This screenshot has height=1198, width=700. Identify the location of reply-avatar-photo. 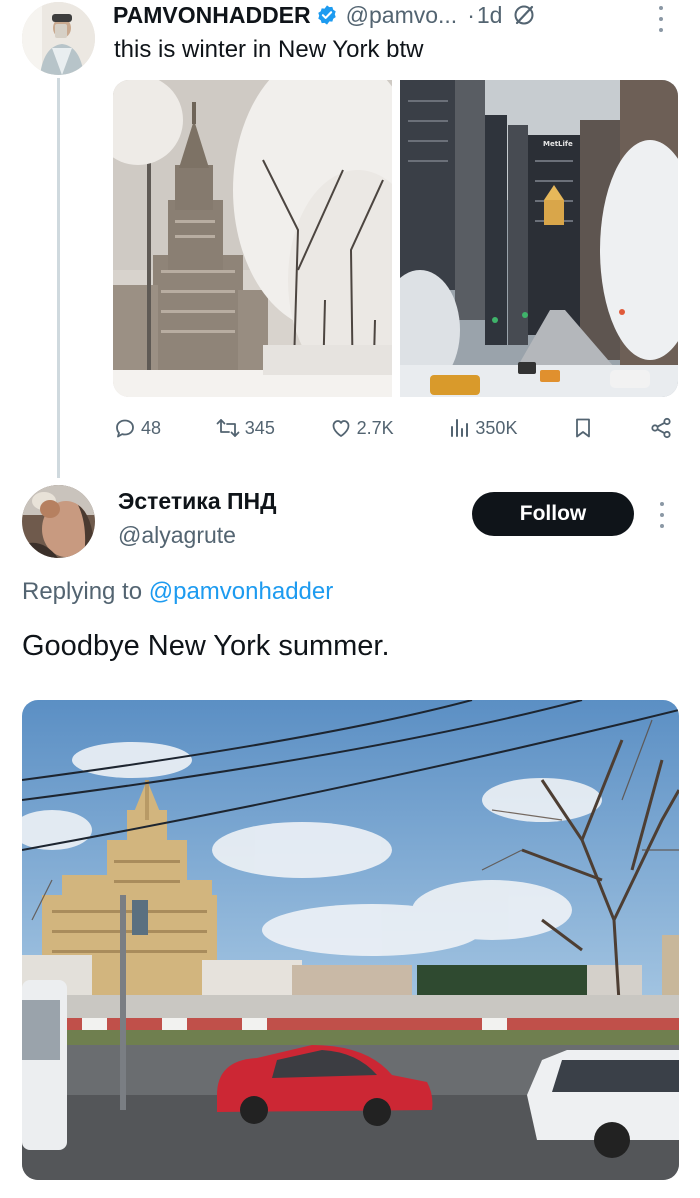
(58, 521).